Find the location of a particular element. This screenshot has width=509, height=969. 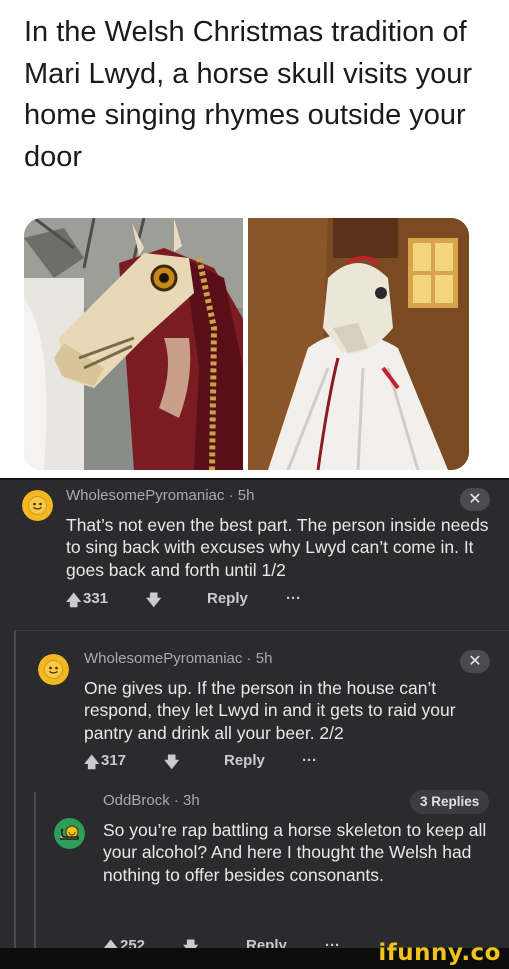

avatar-snail-icon is located at coordinates (69, 833).